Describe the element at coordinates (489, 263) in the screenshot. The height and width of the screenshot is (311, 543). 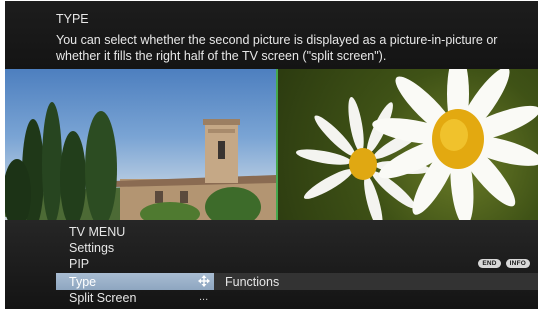
I see `end-badge: END` at that location.